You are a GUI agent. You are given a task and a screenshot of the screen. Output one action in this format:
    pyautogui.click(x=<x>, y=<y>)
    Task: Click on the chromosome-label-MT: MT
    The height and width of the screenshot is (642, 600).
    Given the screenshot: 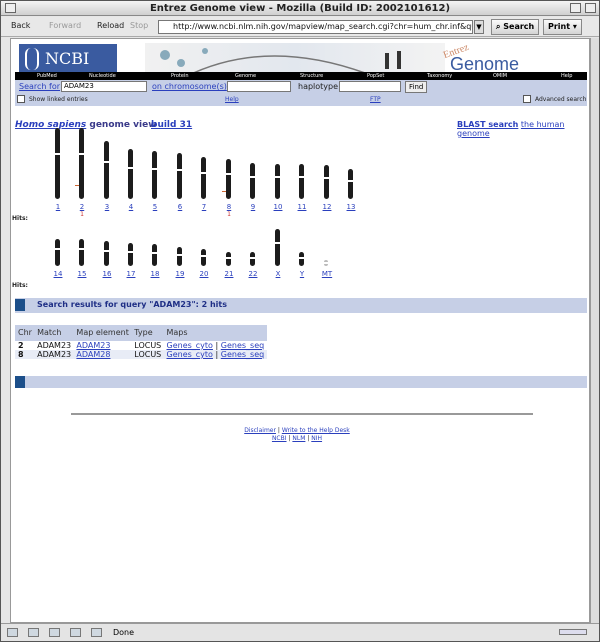 What is the action you would take?
    pyautogui.click(x=327, y=274)
    